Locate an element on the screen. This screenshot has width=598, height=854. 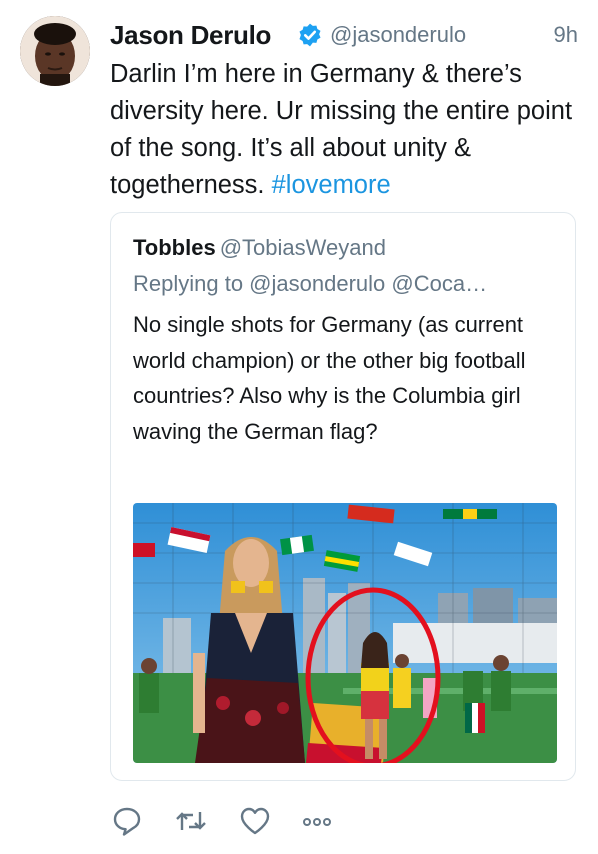
tweet-action-bar is located at coordinates (260, 821).